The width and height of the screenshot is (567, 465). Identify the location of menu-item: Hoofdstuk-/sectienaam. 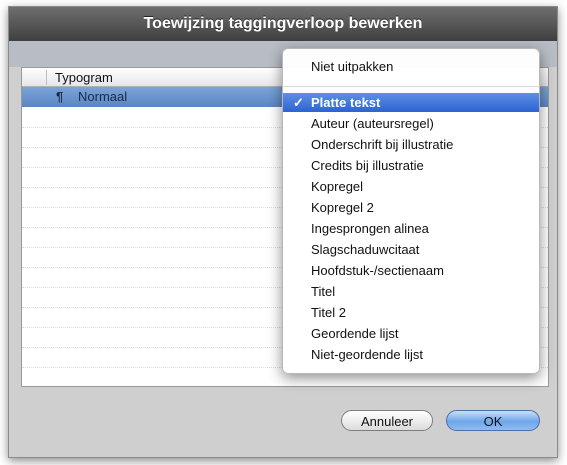
(411, 270).